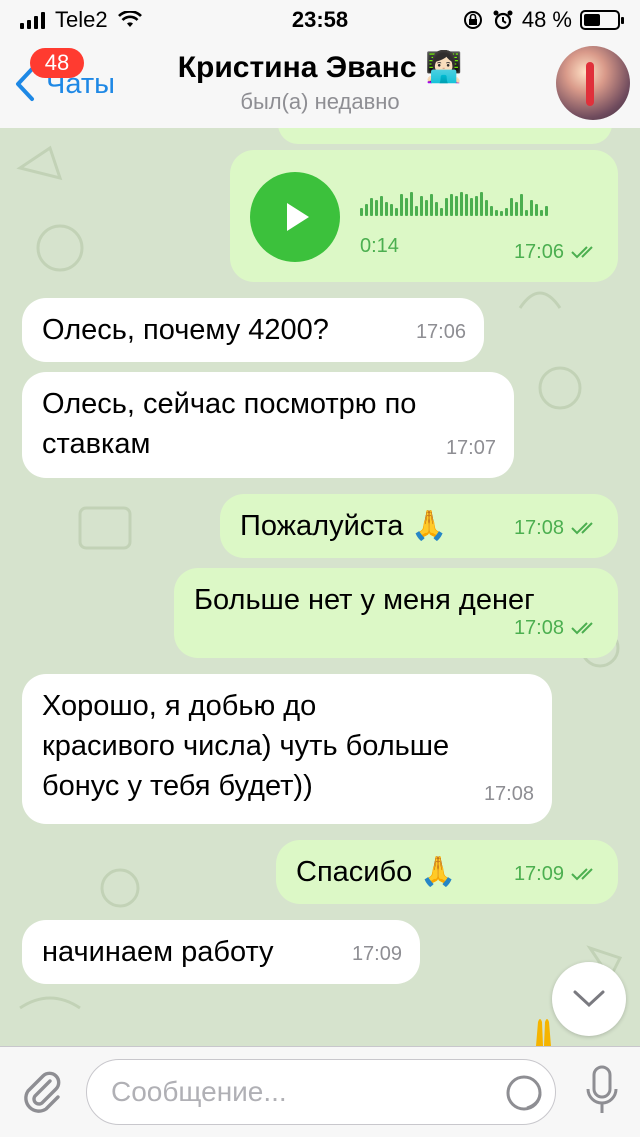 The height and width of the screenshot is (1137, 640). I want to click on outgoing-message: Пожалуйста 🙏 17:08, so click(419, 526).